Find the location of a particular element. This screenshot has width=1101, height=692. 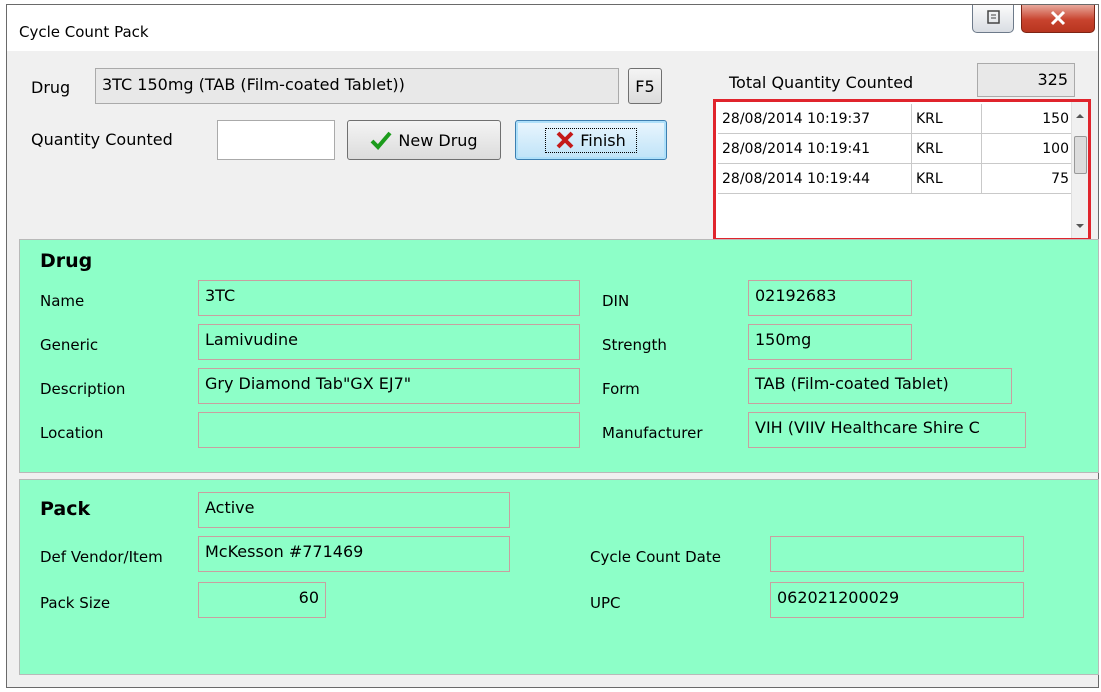

din-field: 02192683 is located at coordinates (830, 298).